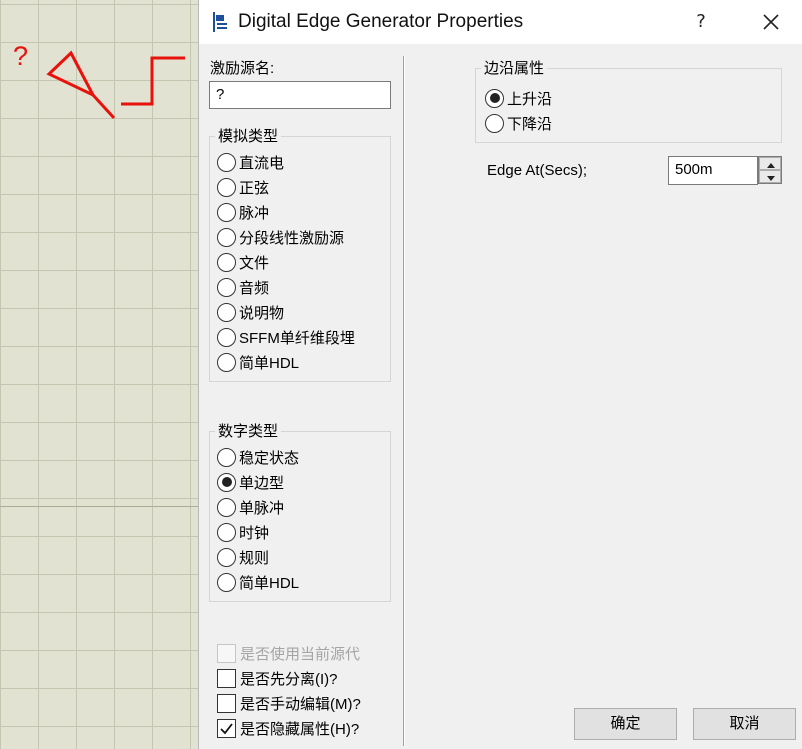 The height and width of the screenshot is (749, 802). Describe the element at coordinates (300, 729) in the screenshot. I see `option-checkbox-label: 是否隐藏属性(H)?` at that location.